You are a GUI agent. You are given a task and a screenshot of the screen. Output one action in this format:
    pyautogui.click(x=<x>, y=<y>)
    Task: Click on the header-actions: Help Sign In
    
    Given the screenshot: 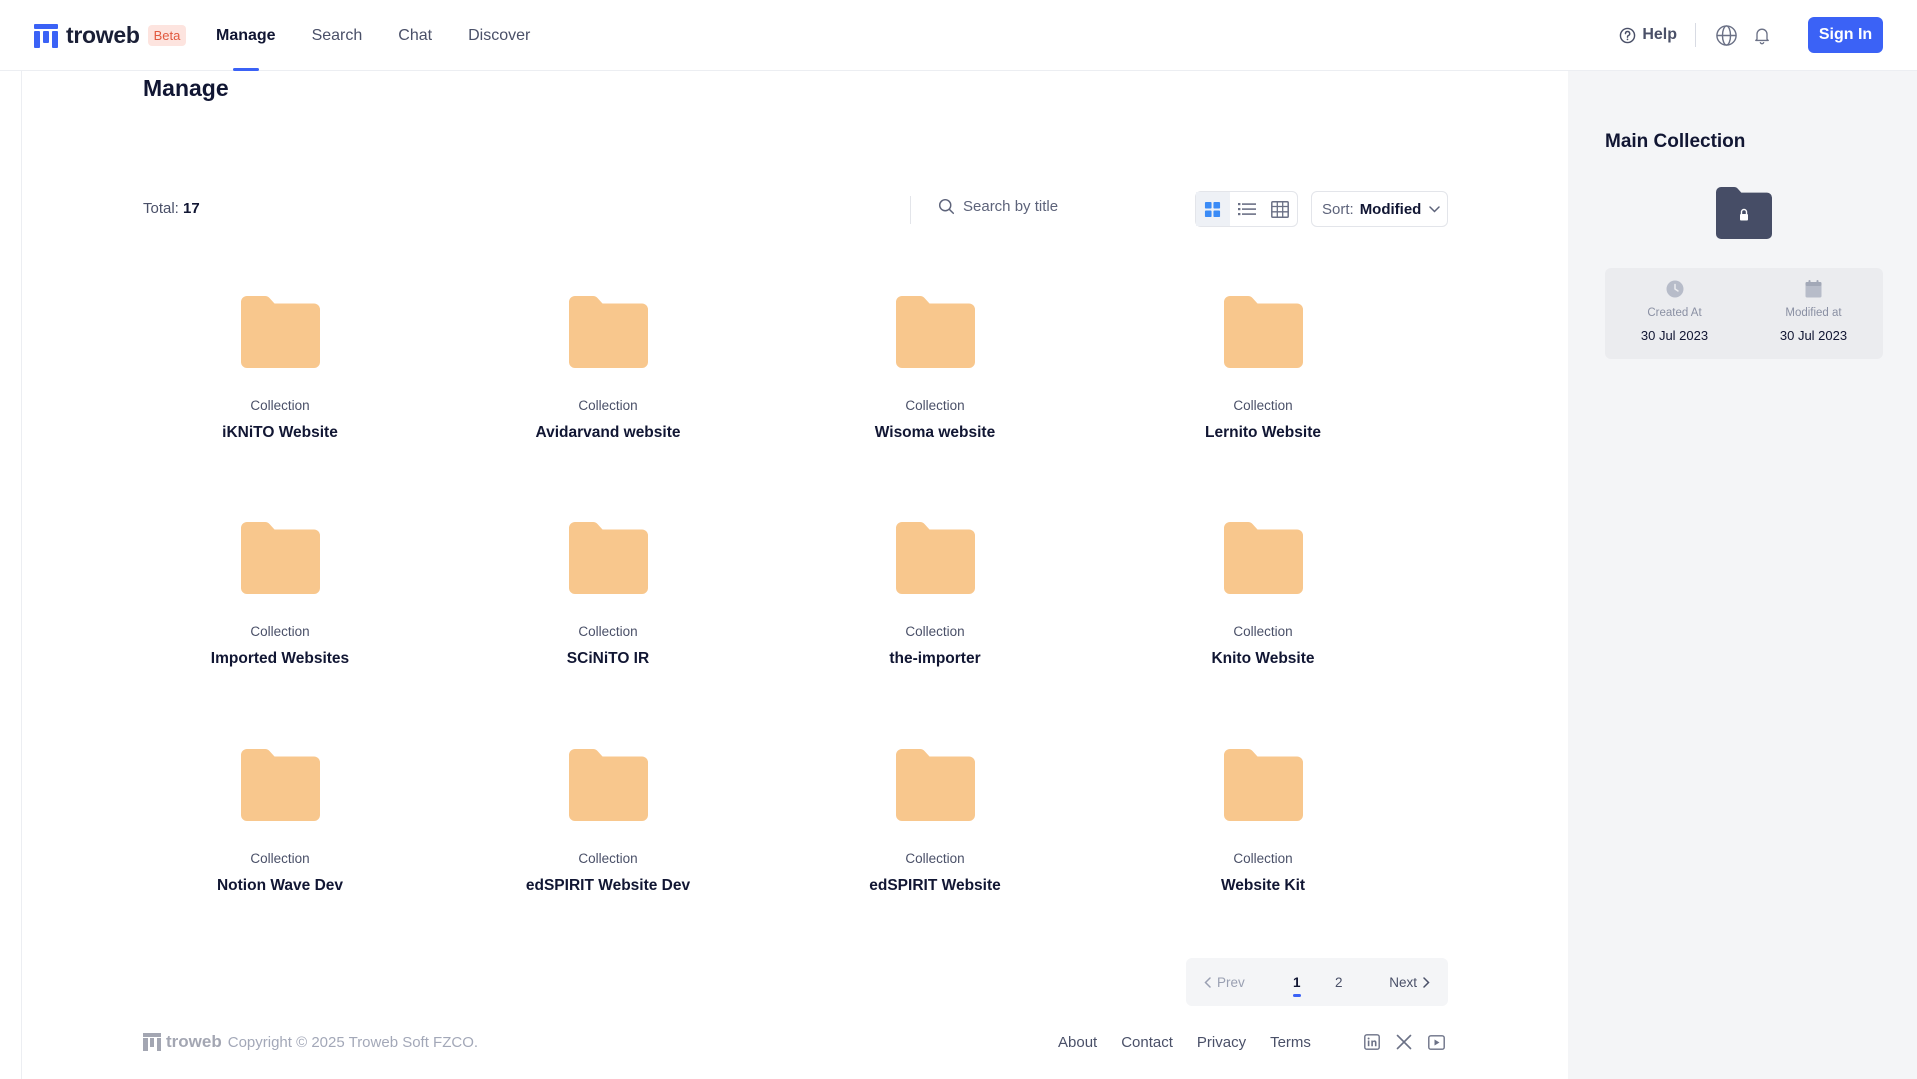 What is the action you would take?
    pyautogui.click(x=1751, y=35)
    